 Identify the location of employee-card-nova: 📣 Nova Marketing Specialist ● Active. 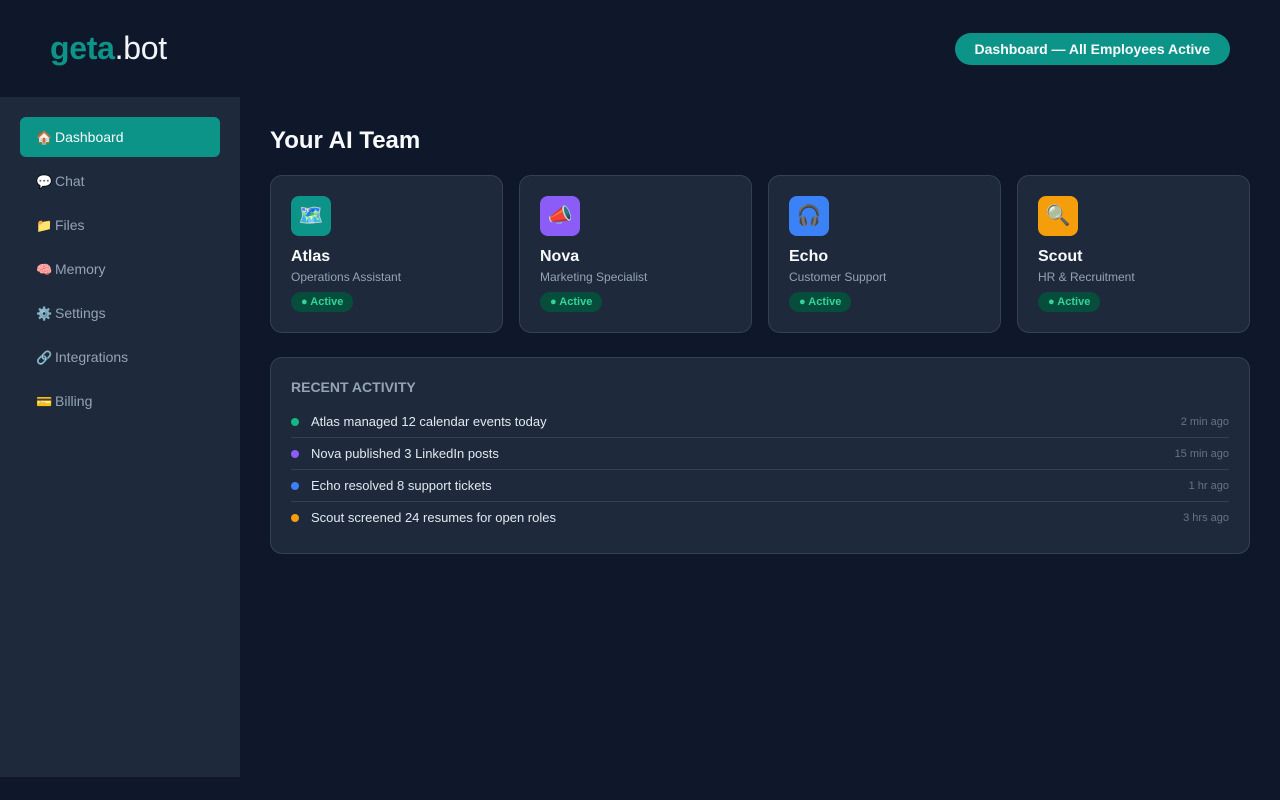
(635, 254).